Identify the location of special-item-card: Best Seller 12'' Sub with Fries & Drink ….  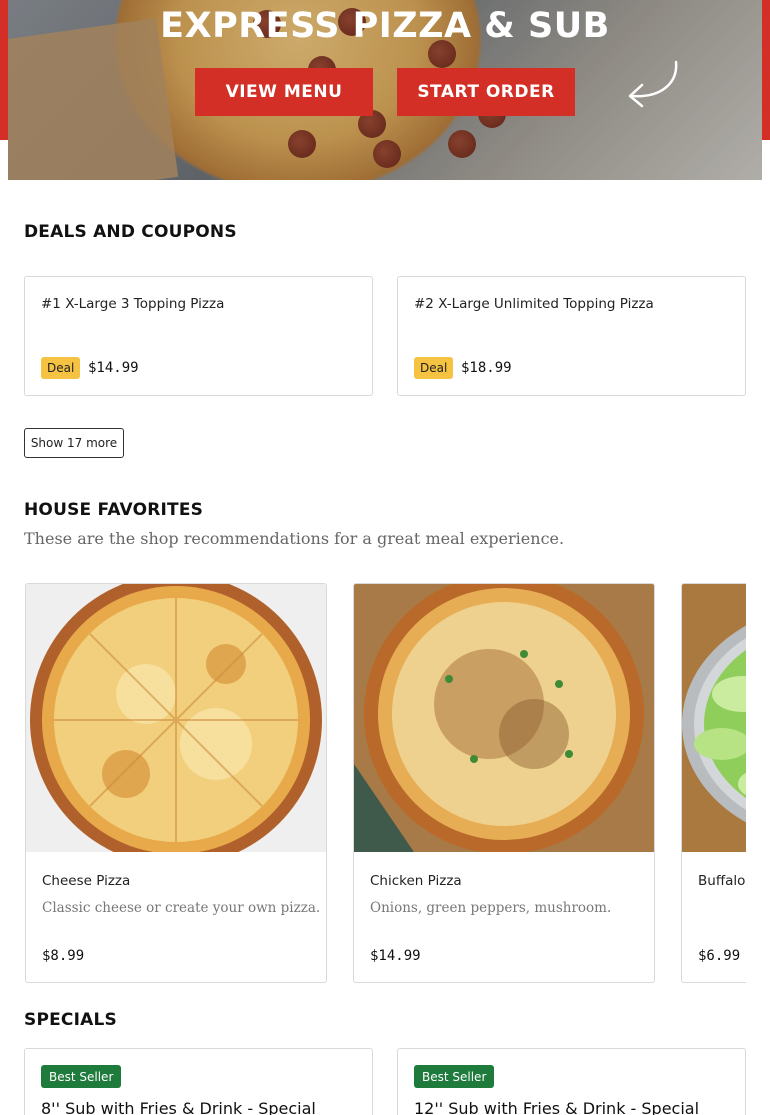
(571, 1081).